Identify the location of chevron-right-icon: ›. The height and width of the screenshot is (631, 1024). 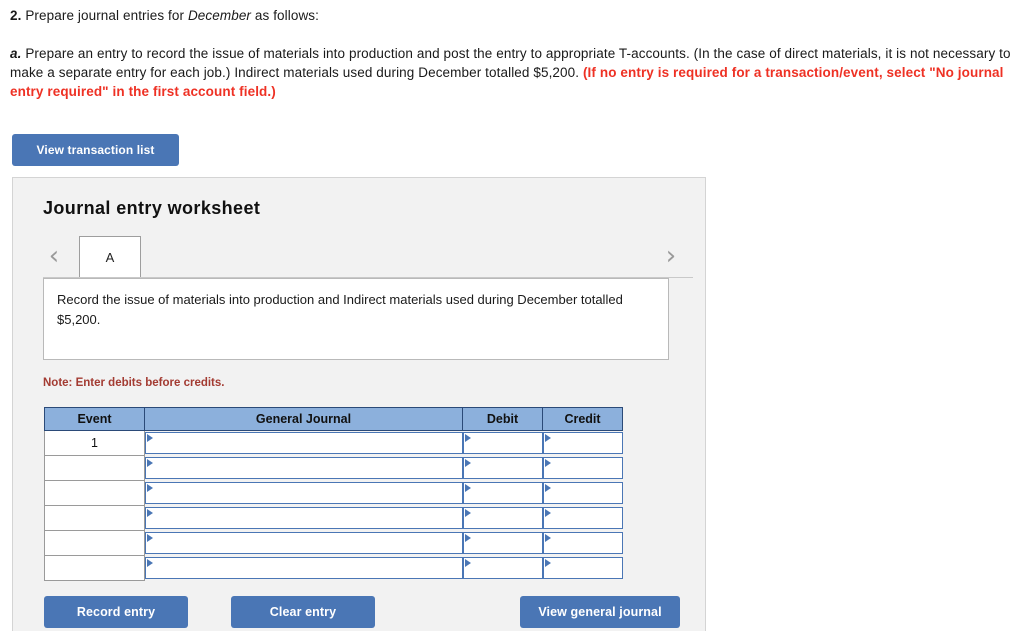
(671, 256).